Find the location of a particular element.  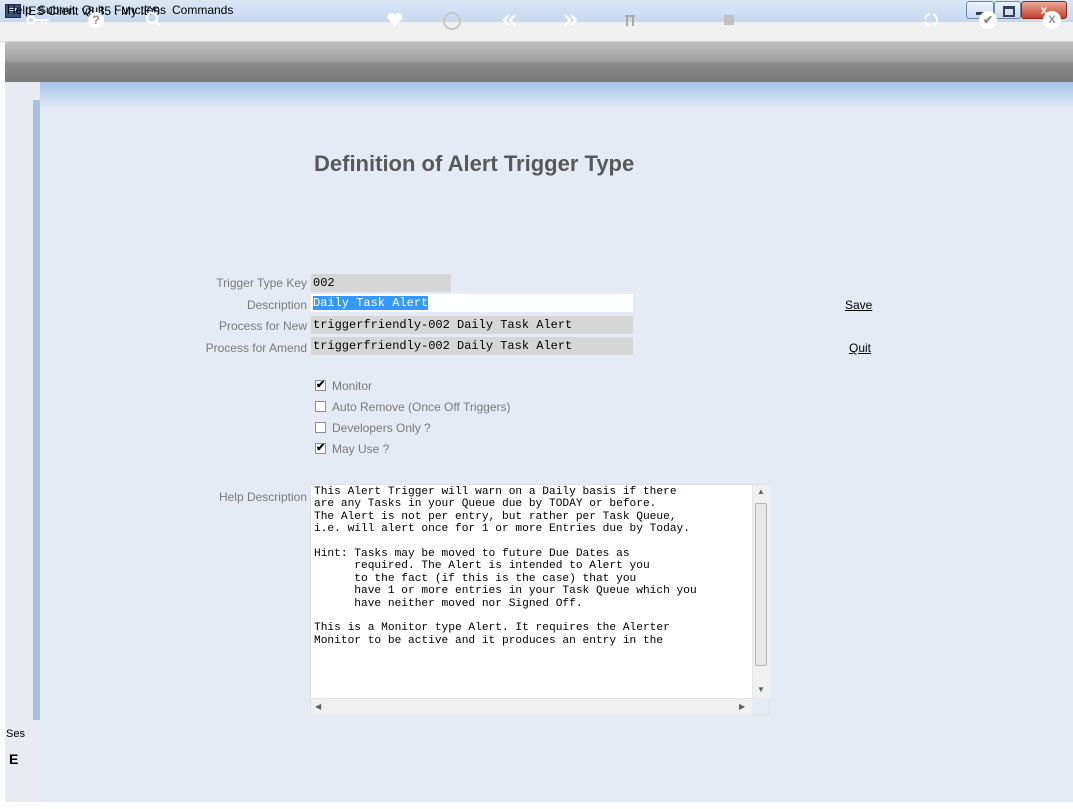

horizontal-scrollbar: ◀ ▶ is located at coordinates (531, 706).